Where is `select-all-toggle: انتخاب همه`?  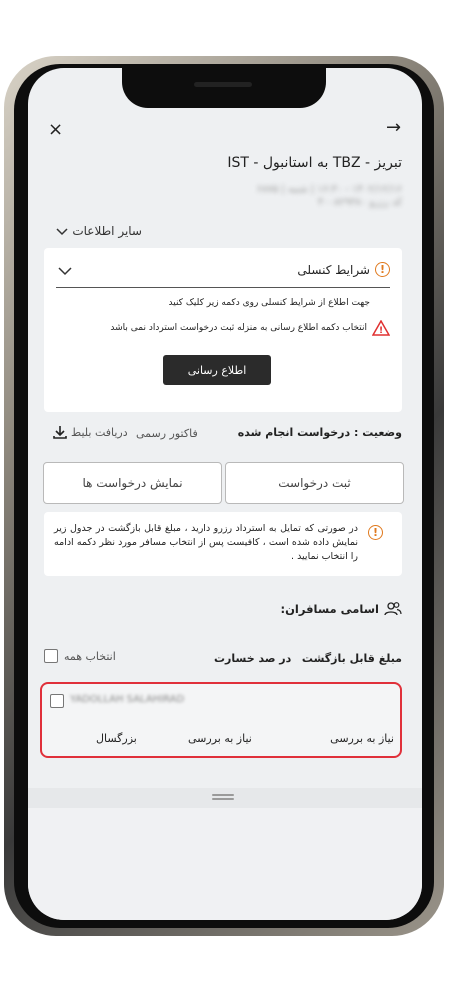 select-all-toggle: انتخاب همه is located at coordinates (80, 656).